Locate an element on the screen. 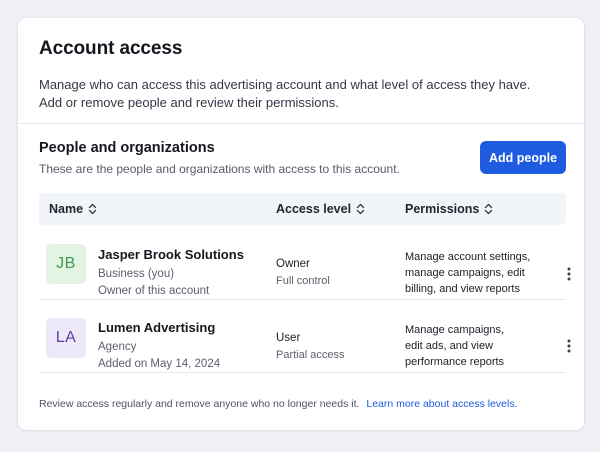 This screenshot has height=452, width=600. permissions-line: manage campaigns, edit is located at coordinates (465, 273).